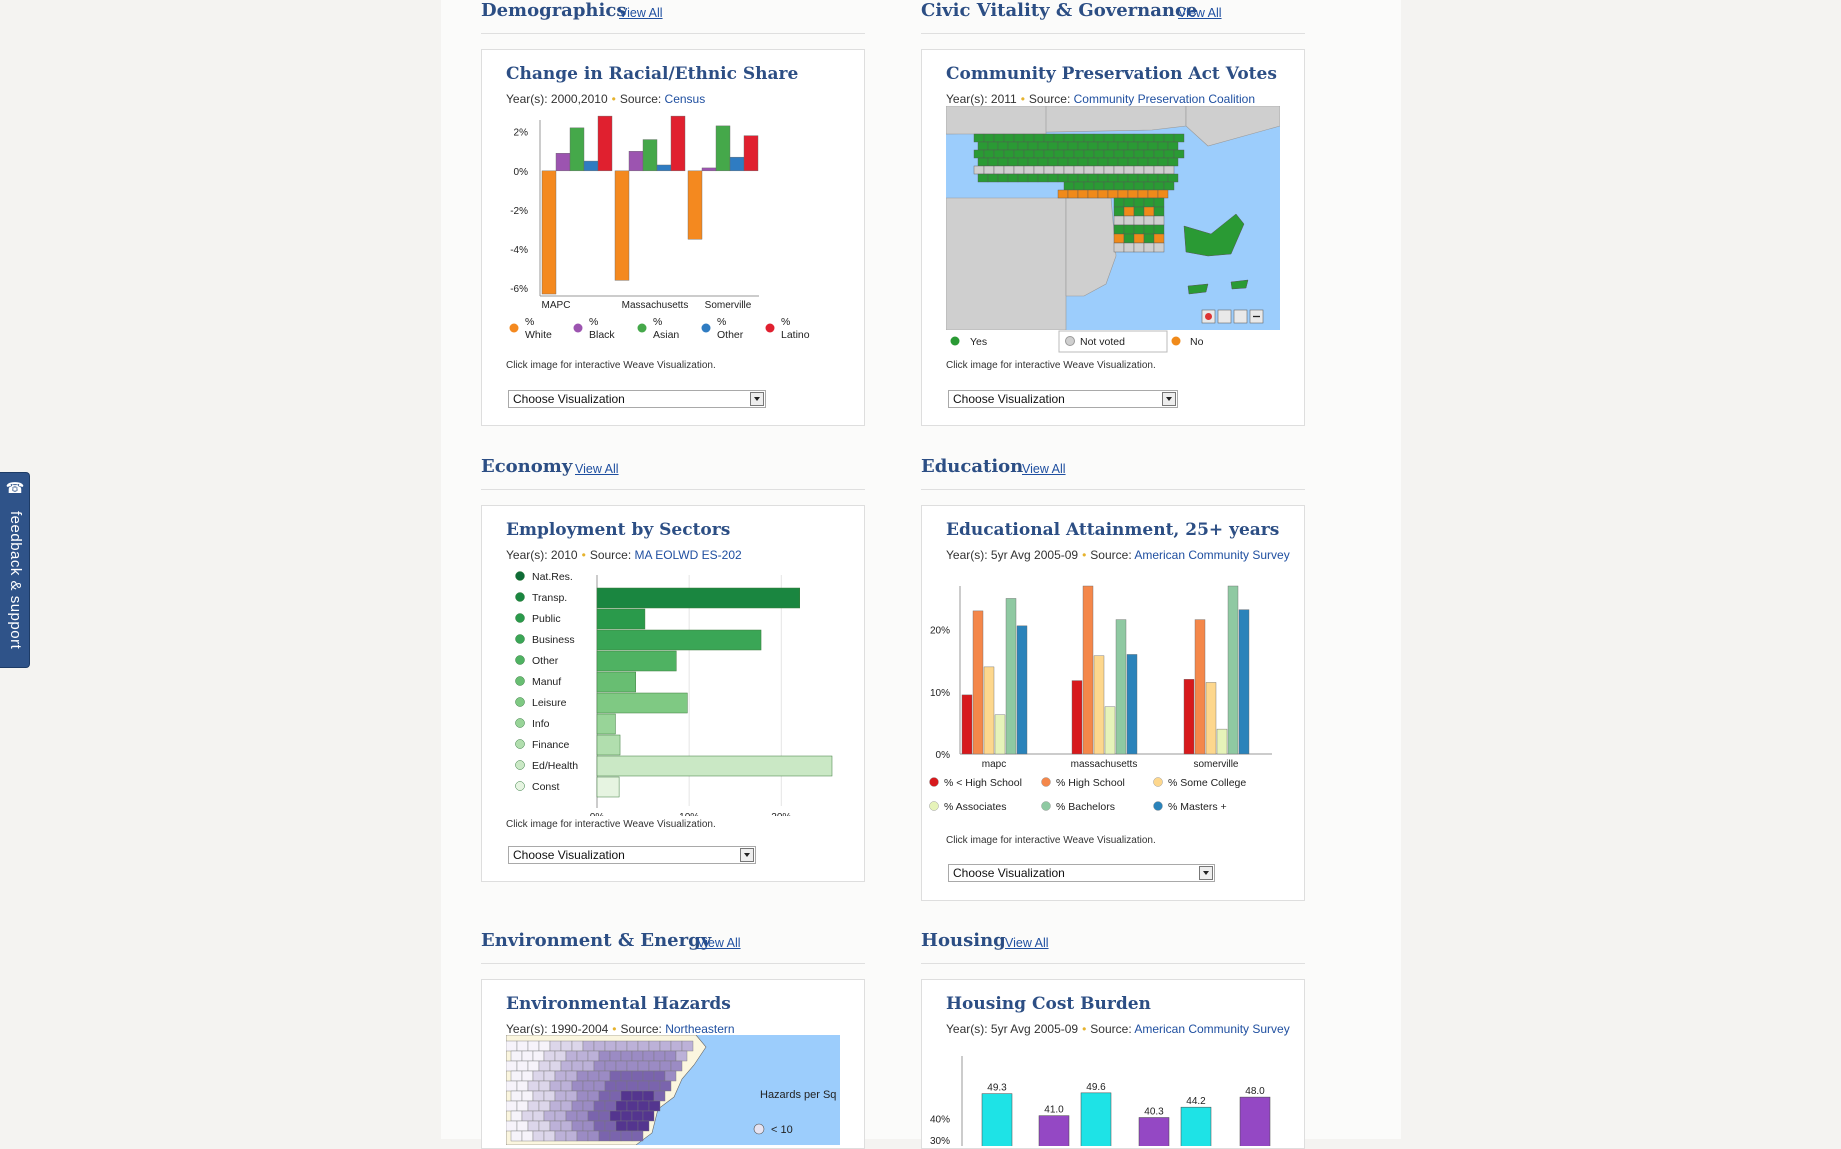  I want to click on source-link: MA EOLWD ES-202, so click(688, 555).